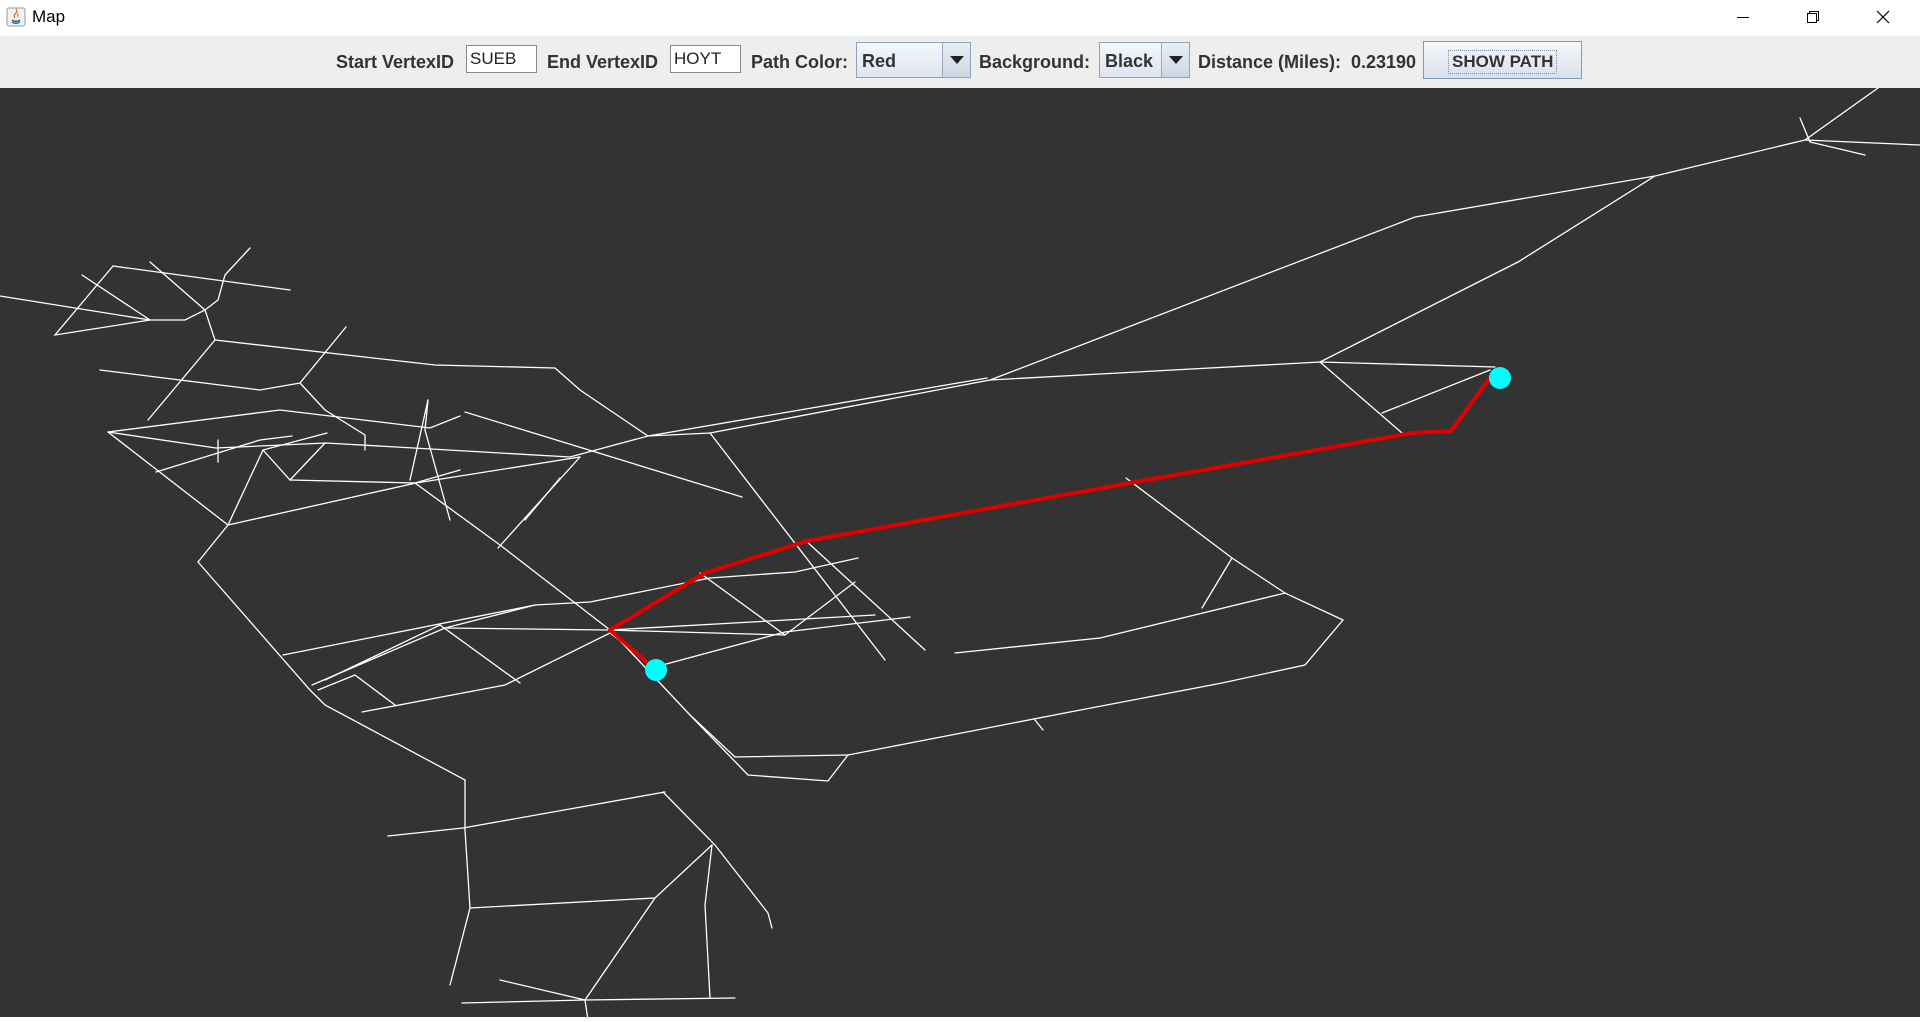 Image resolution: width=1920 pixels, height=1022 pixels. What do you see at coordinates (49, 16) in the screenshot?
I see `window-title: Map` at bounding box center [49, 16].